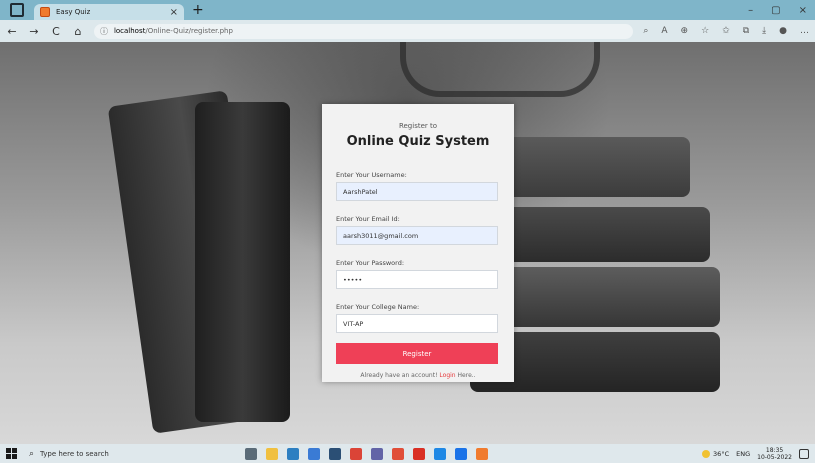 This screenshot has height=463, width=815. I want to click on tab-title: Easy Quiz, so click(73, 12).